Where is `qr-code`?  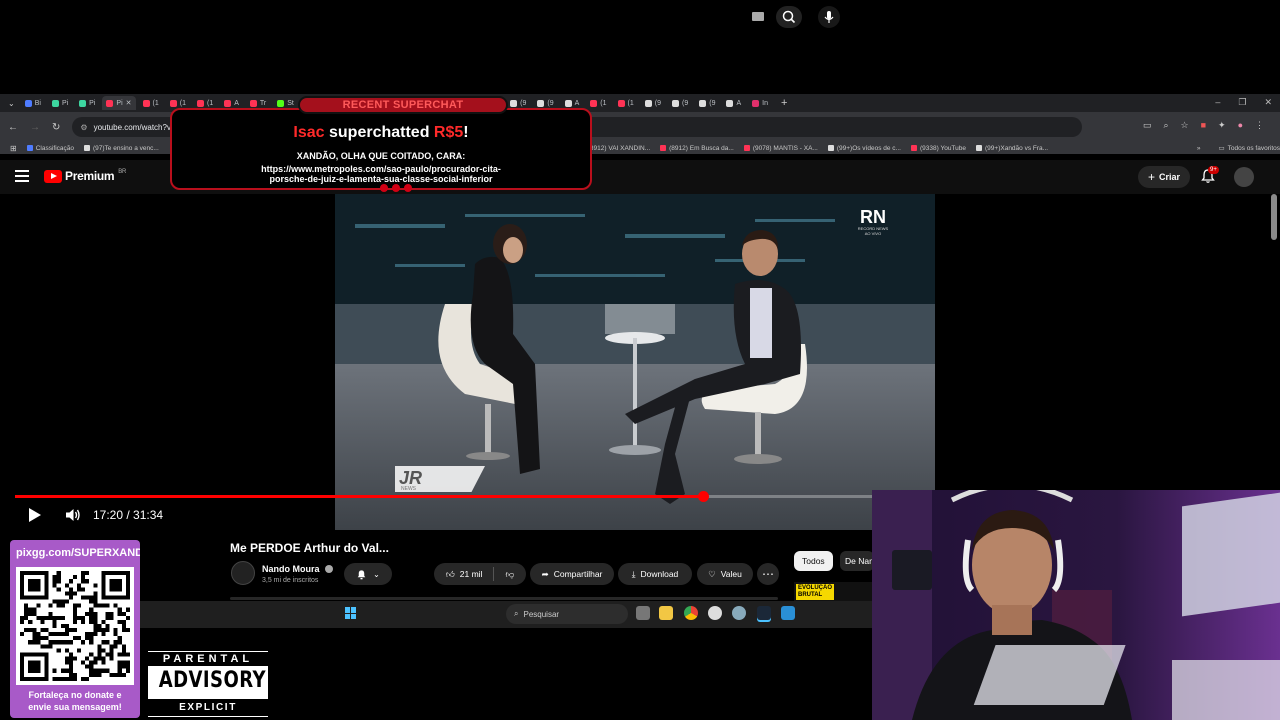 qr-code is located at coordinates (75, 626).